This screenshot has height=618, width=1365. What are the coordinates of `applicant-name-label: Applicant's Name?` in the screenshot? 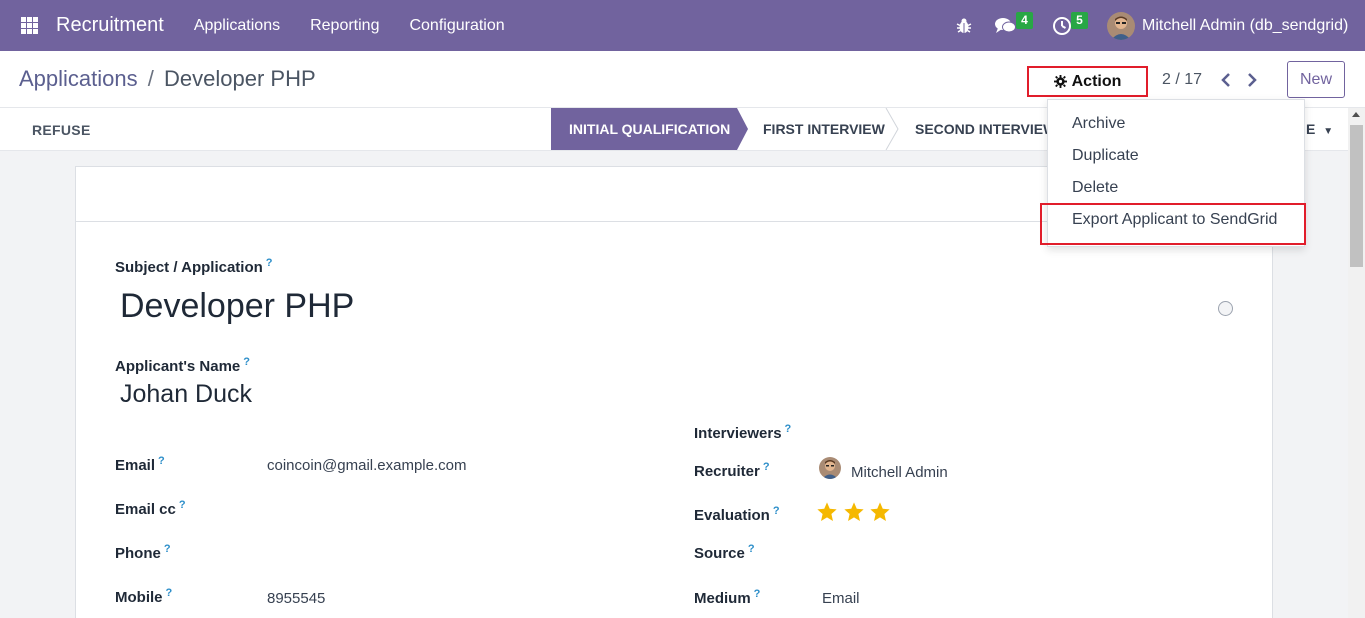 It's located at (183, 365).